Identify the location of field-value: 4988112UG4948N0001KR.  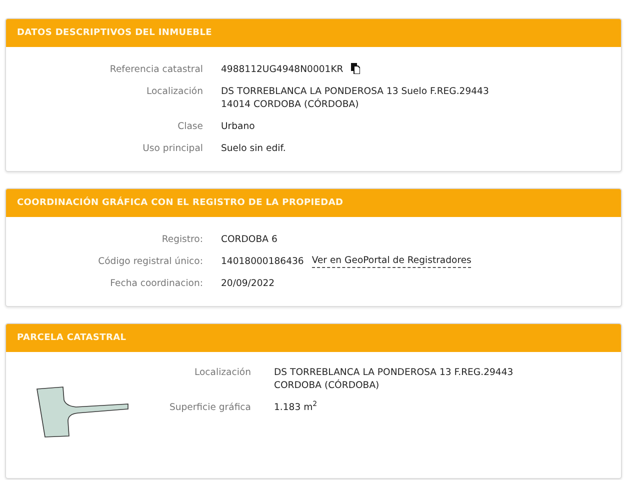
(282, 69).